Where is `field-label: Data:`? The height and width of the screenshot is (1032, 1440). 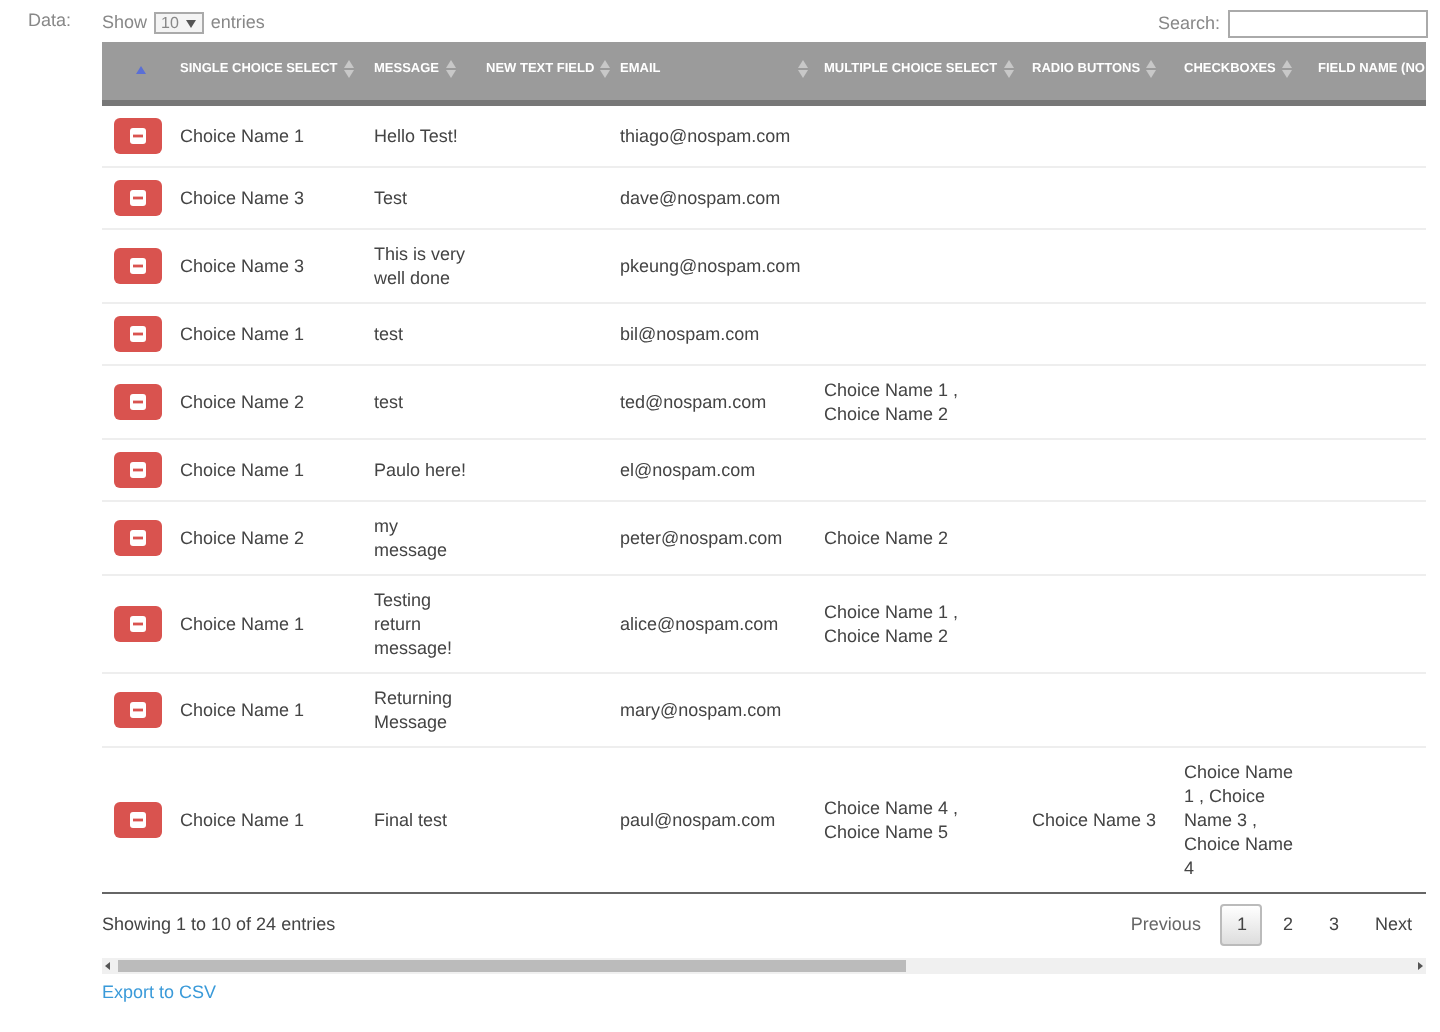
field-label: Data: is located at coordinates (50, 20).